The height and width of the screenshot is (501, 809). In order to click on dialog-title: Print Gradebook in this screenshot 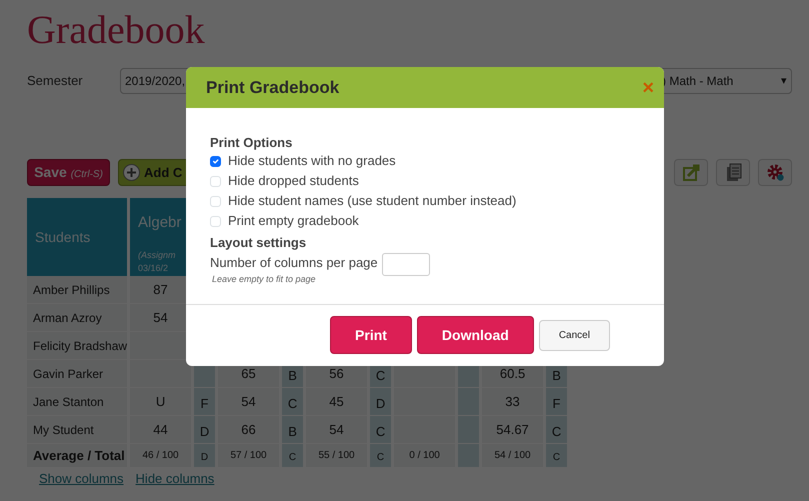, I will do `click(273, 87)`.